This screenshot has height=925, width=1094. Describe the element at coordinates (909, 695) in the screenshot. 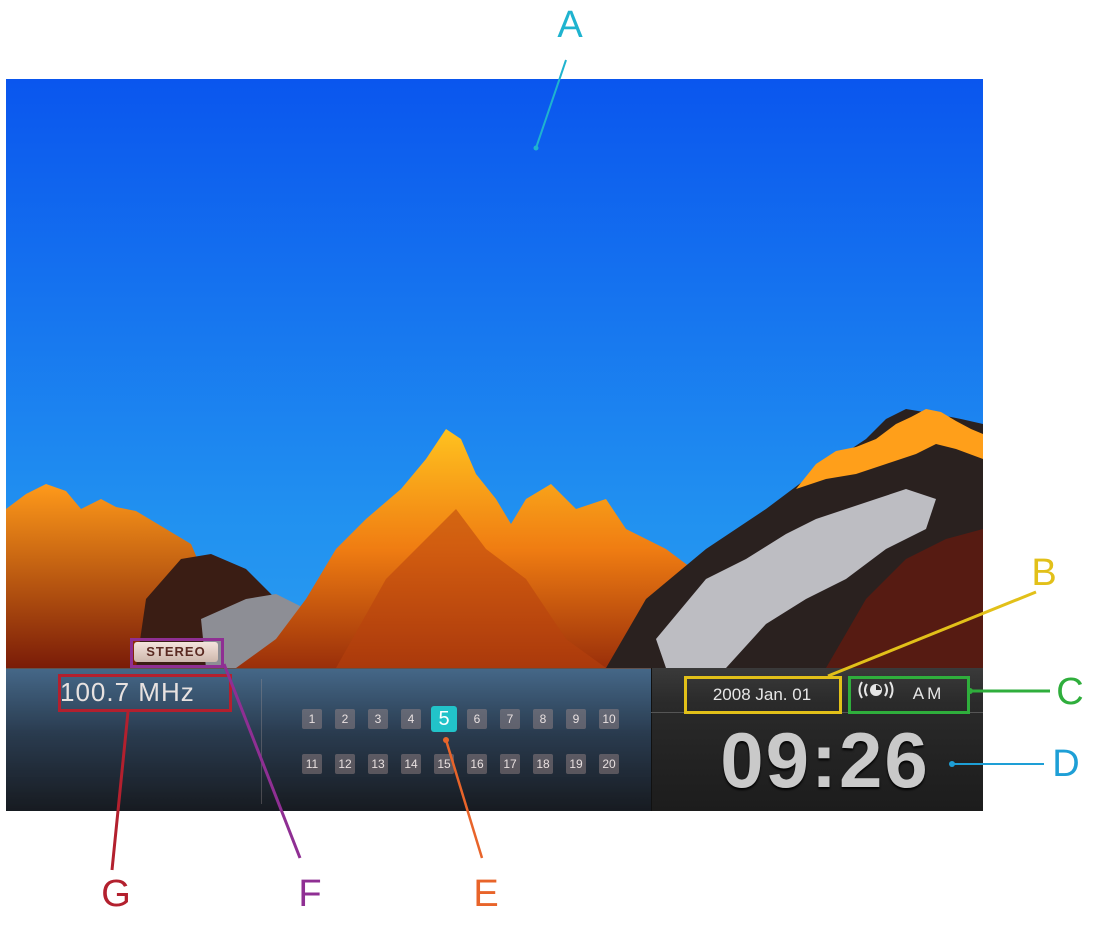

I see `callout-box-c` at that location.